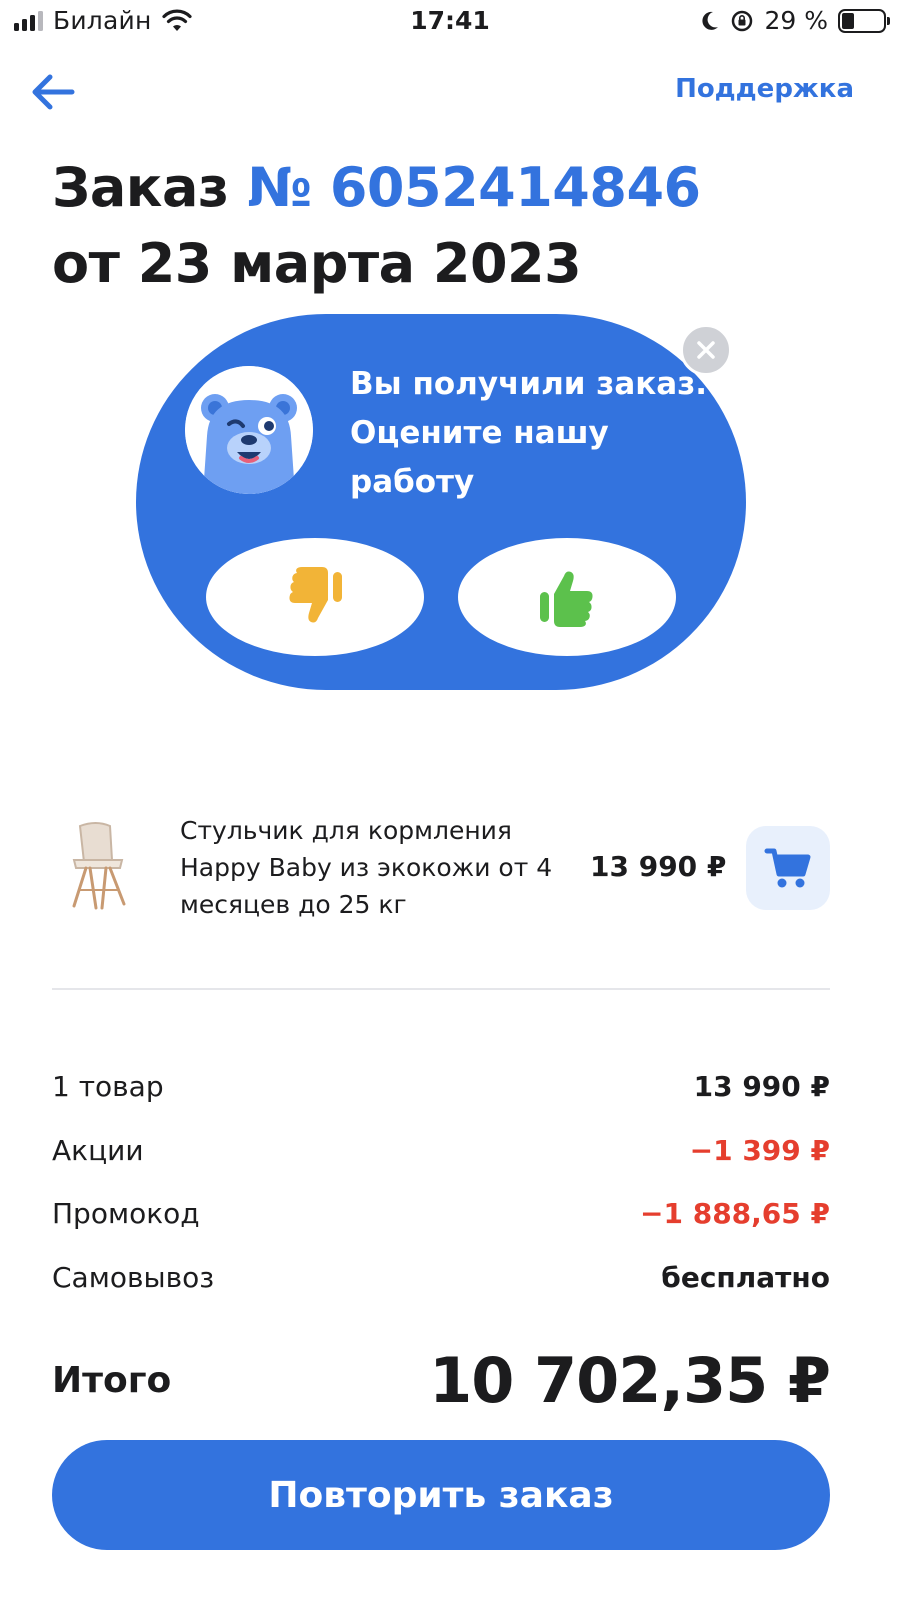  I want to click on summary-row-pickup: Самовывоз бесплатно, so click(441, 1277).